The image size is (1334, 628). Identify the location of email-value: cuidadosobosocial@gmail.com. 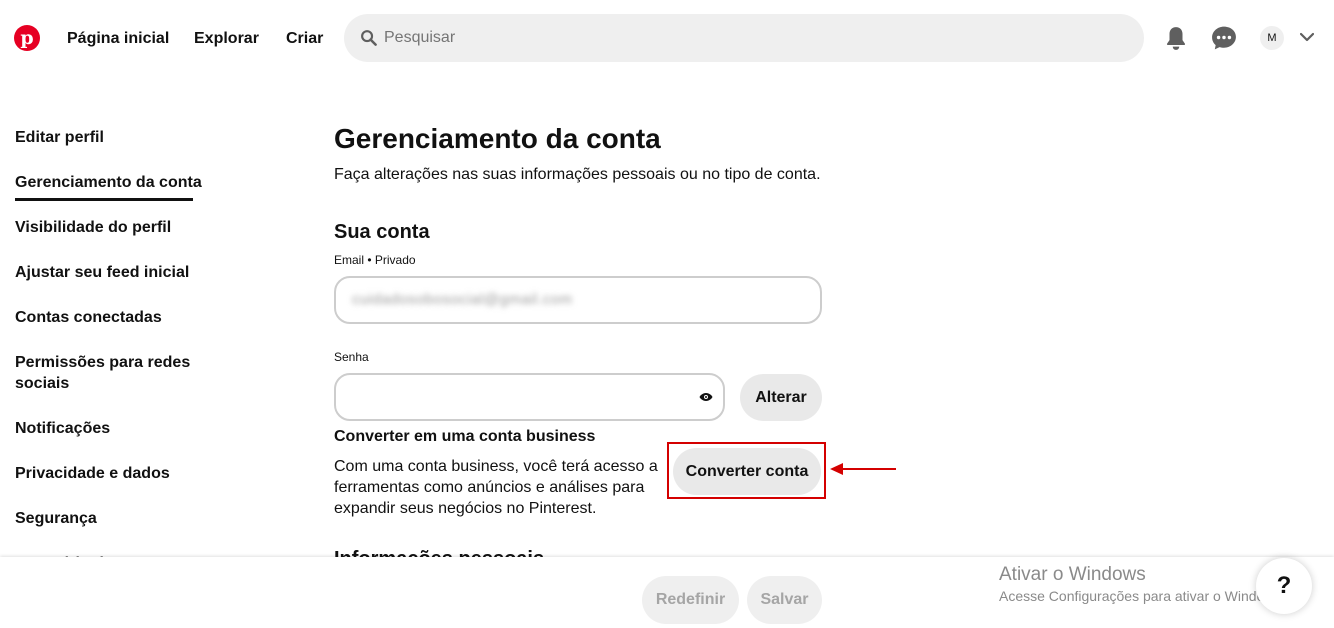
(462, 299).